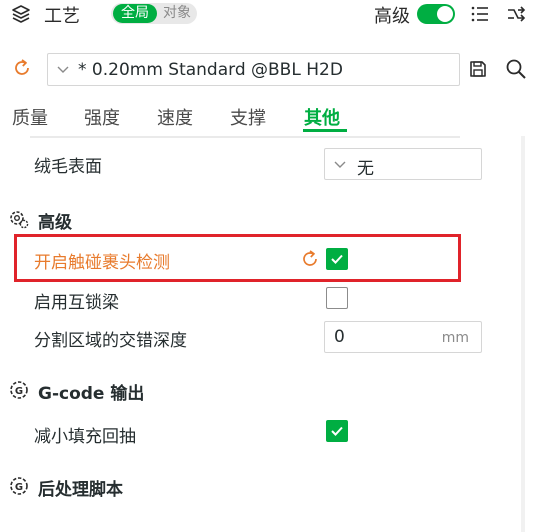 This screenshot has height=532, width=538. What do you see at coordinates (21, 14) in the screenshot?
I see `layers-icon` at bounding box center [21, 14].